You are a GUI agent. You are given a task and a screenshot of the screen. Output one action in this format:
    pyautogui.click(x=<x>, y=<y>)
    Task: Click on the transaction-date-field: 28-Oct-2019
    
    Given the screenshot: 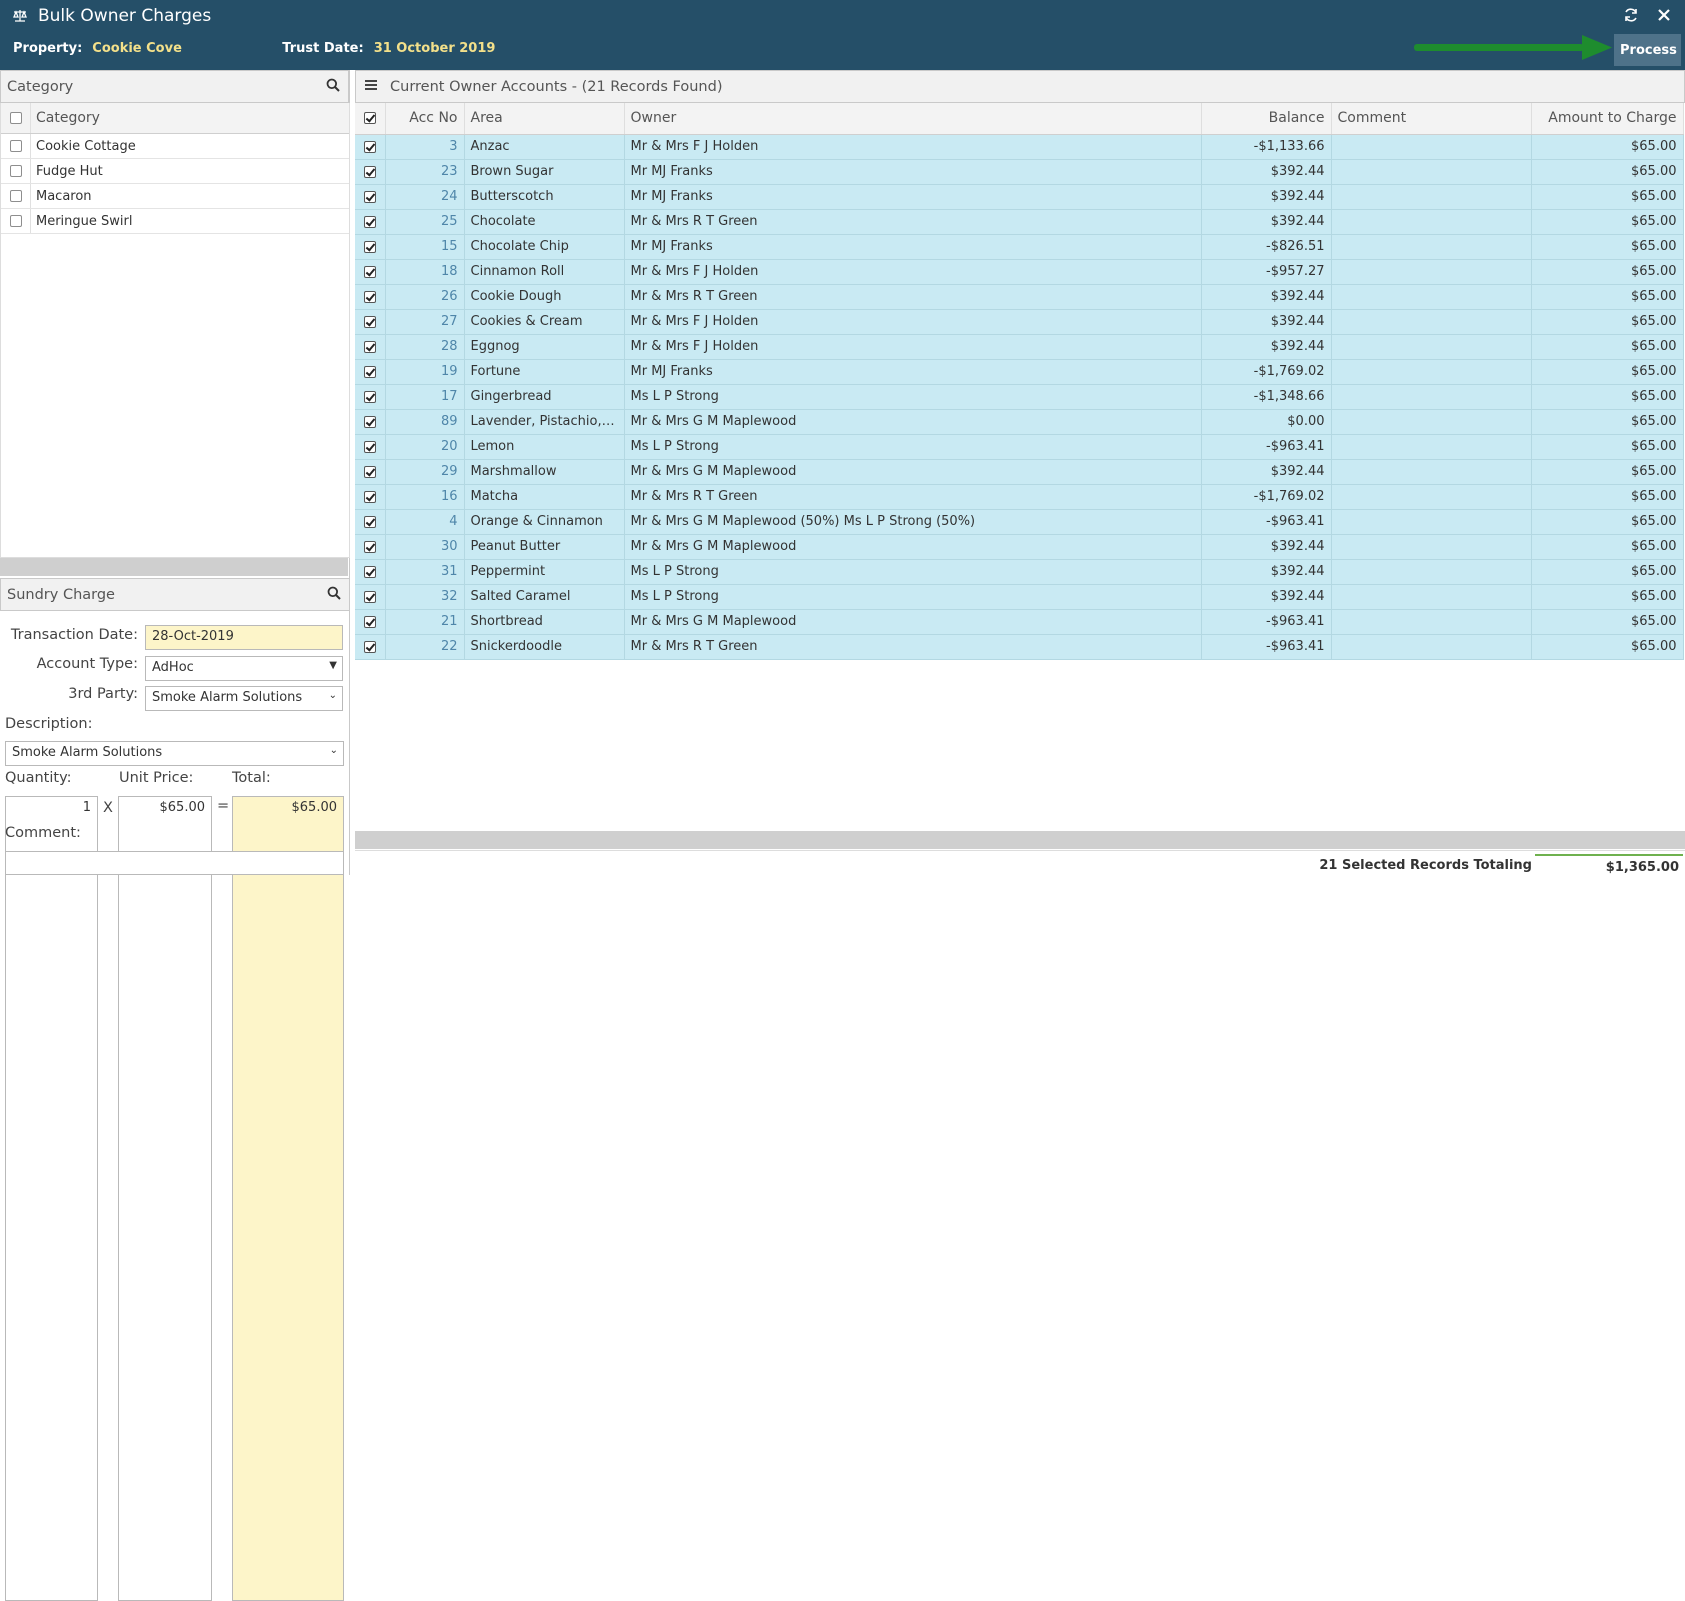 What is the action you would take?
    pyautogui.click(x=244, y=637)
    